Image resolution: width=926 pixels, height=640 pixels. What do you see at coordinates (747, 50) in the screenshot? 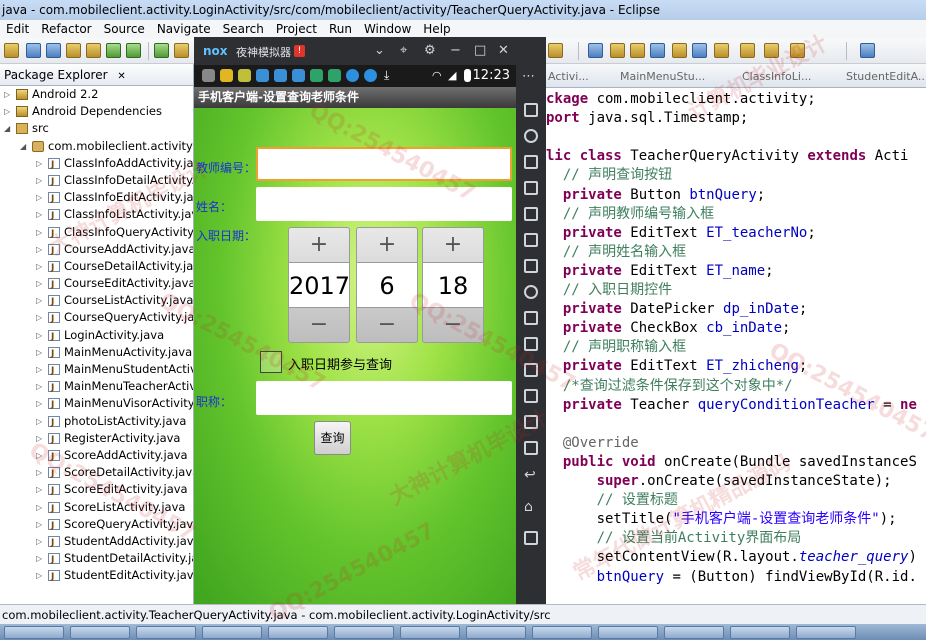
I see `last-edit-icon` at bounding box center [747, 50].